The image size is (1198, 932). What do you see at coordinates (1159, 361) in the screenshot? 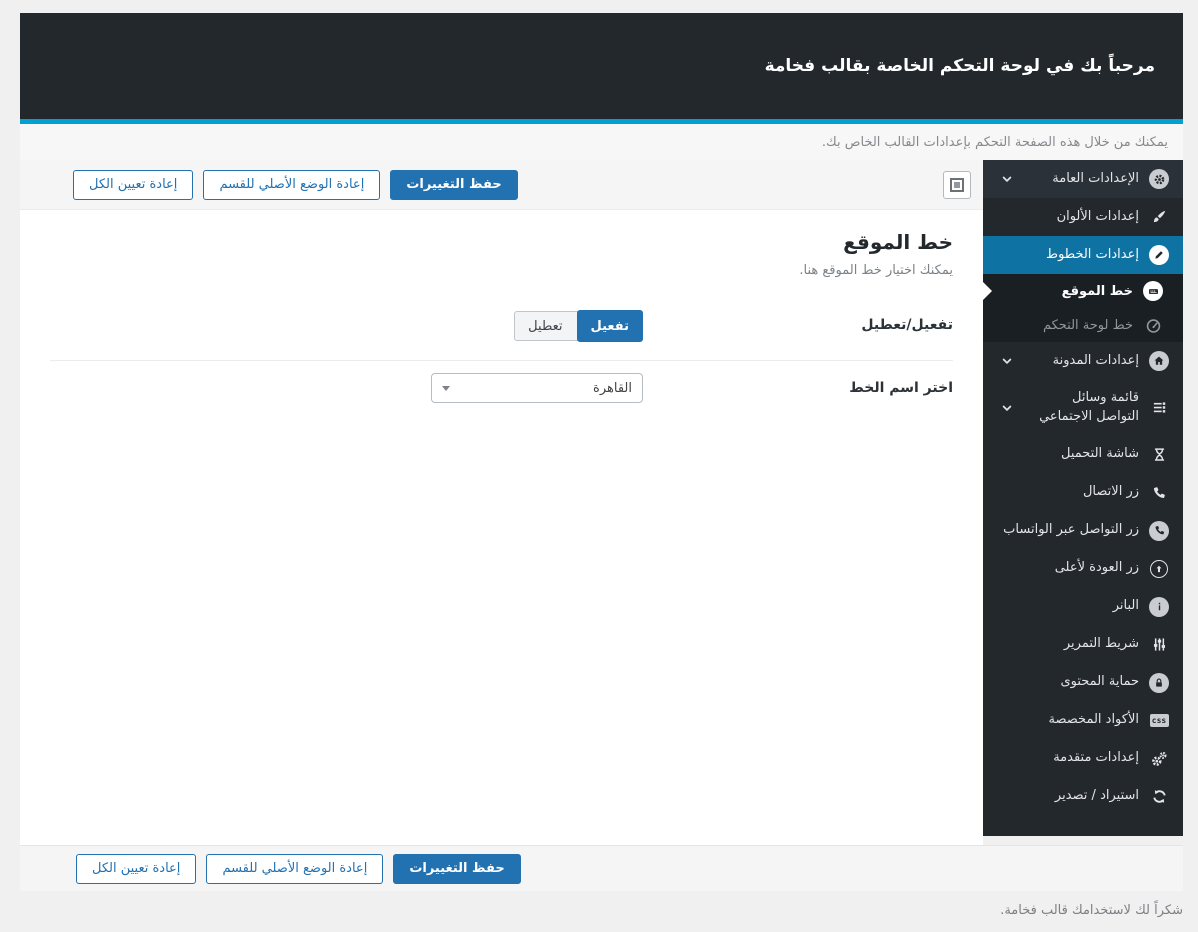
I see `home-circle-icon` at bounding box center [1159, 361].